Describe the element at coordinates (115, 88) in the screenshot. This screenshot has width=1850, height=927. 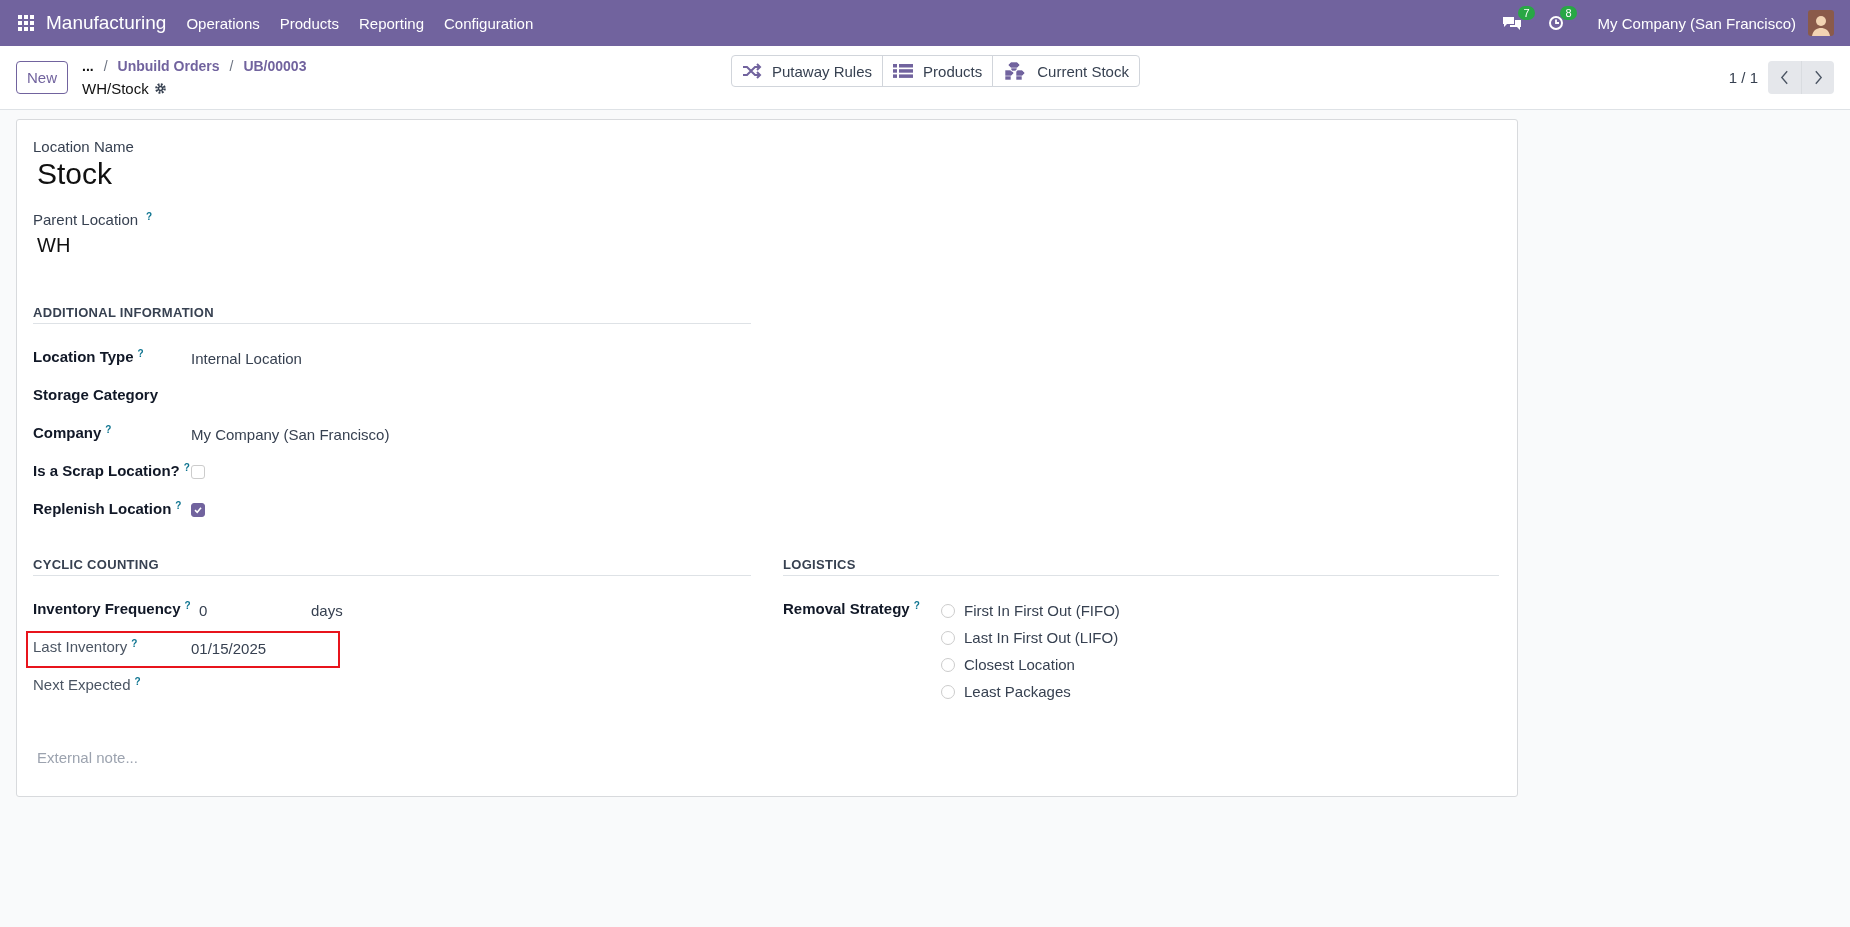
I see `record-title: WH/Stock` at that location.